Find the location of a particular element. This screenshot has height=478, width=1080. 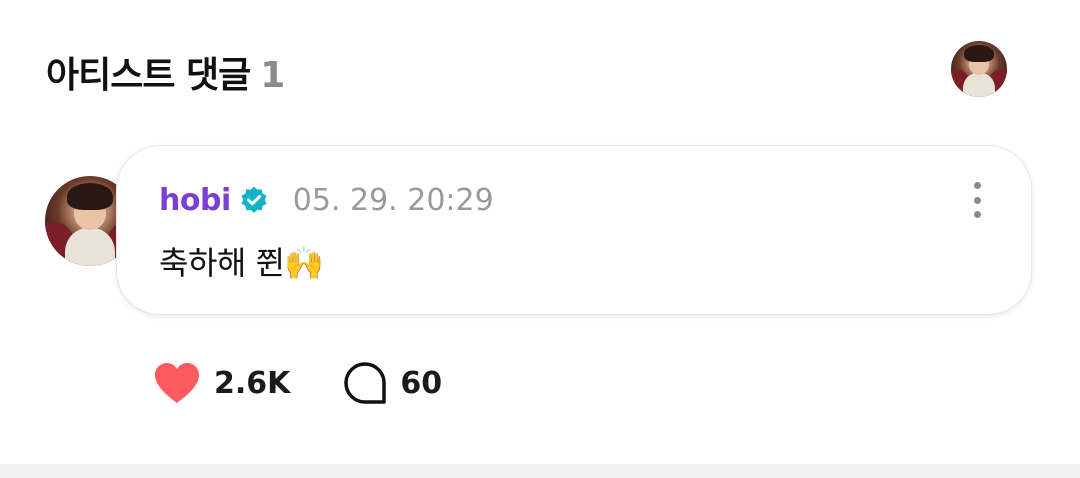

like-count: 2.6K is located at coordinates (252, 383).